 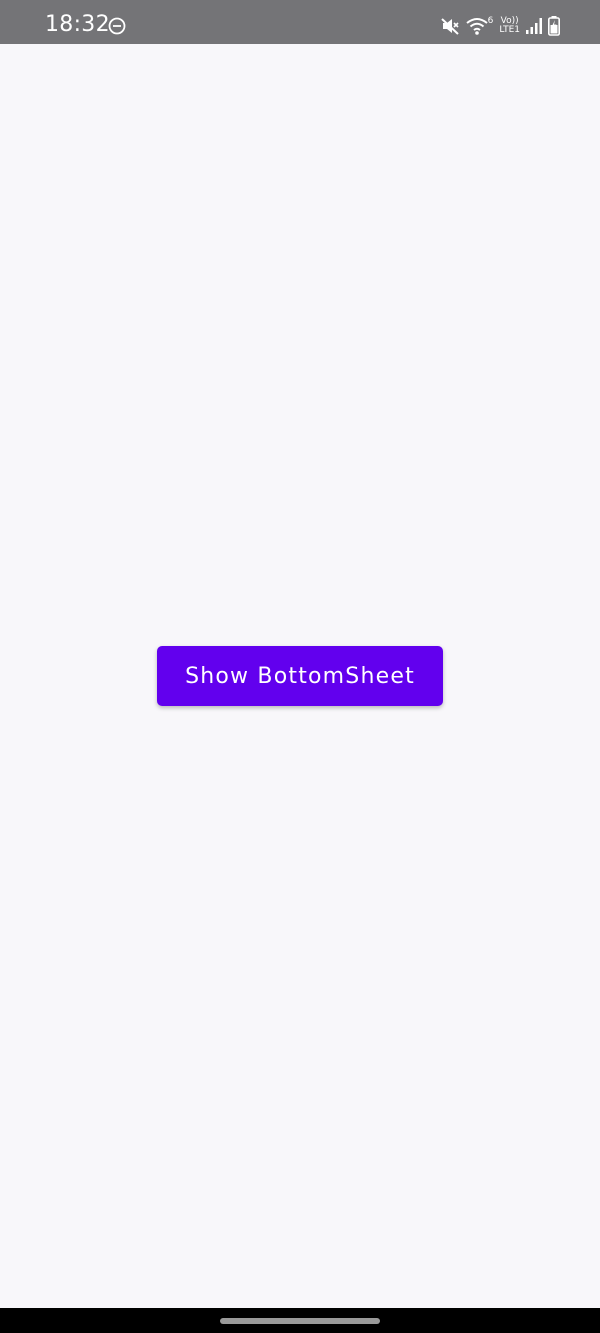 I want to click on wifi-icon: 6, so click(x=479, y=25).